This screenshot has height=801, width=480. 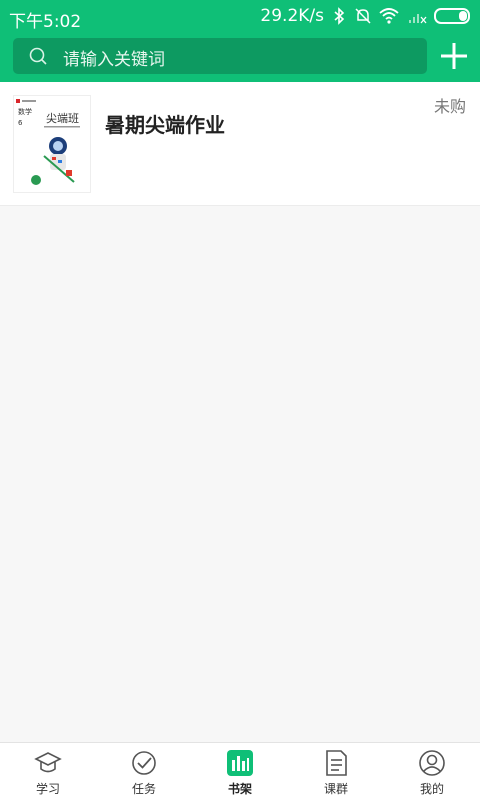 I want to click on status-bar: 下午5:02 29.2K/s, so click(x=240, y=16).